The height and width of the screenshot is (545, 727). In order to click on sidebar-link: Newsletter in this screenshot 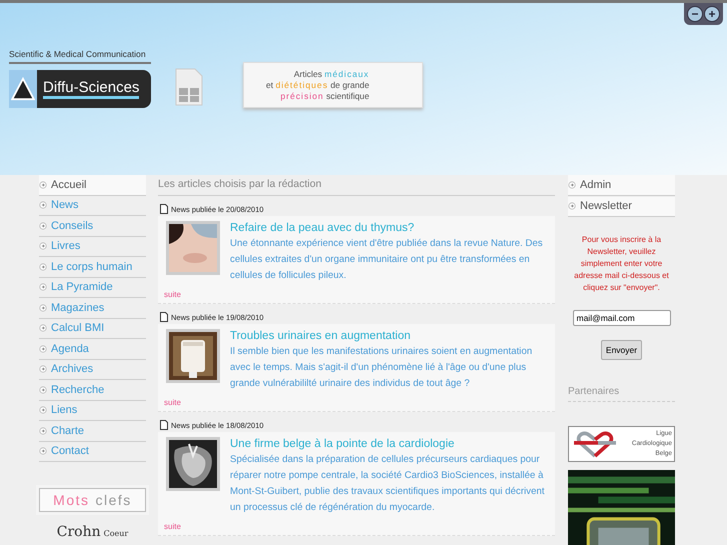, I will do `click(621, 206)`.